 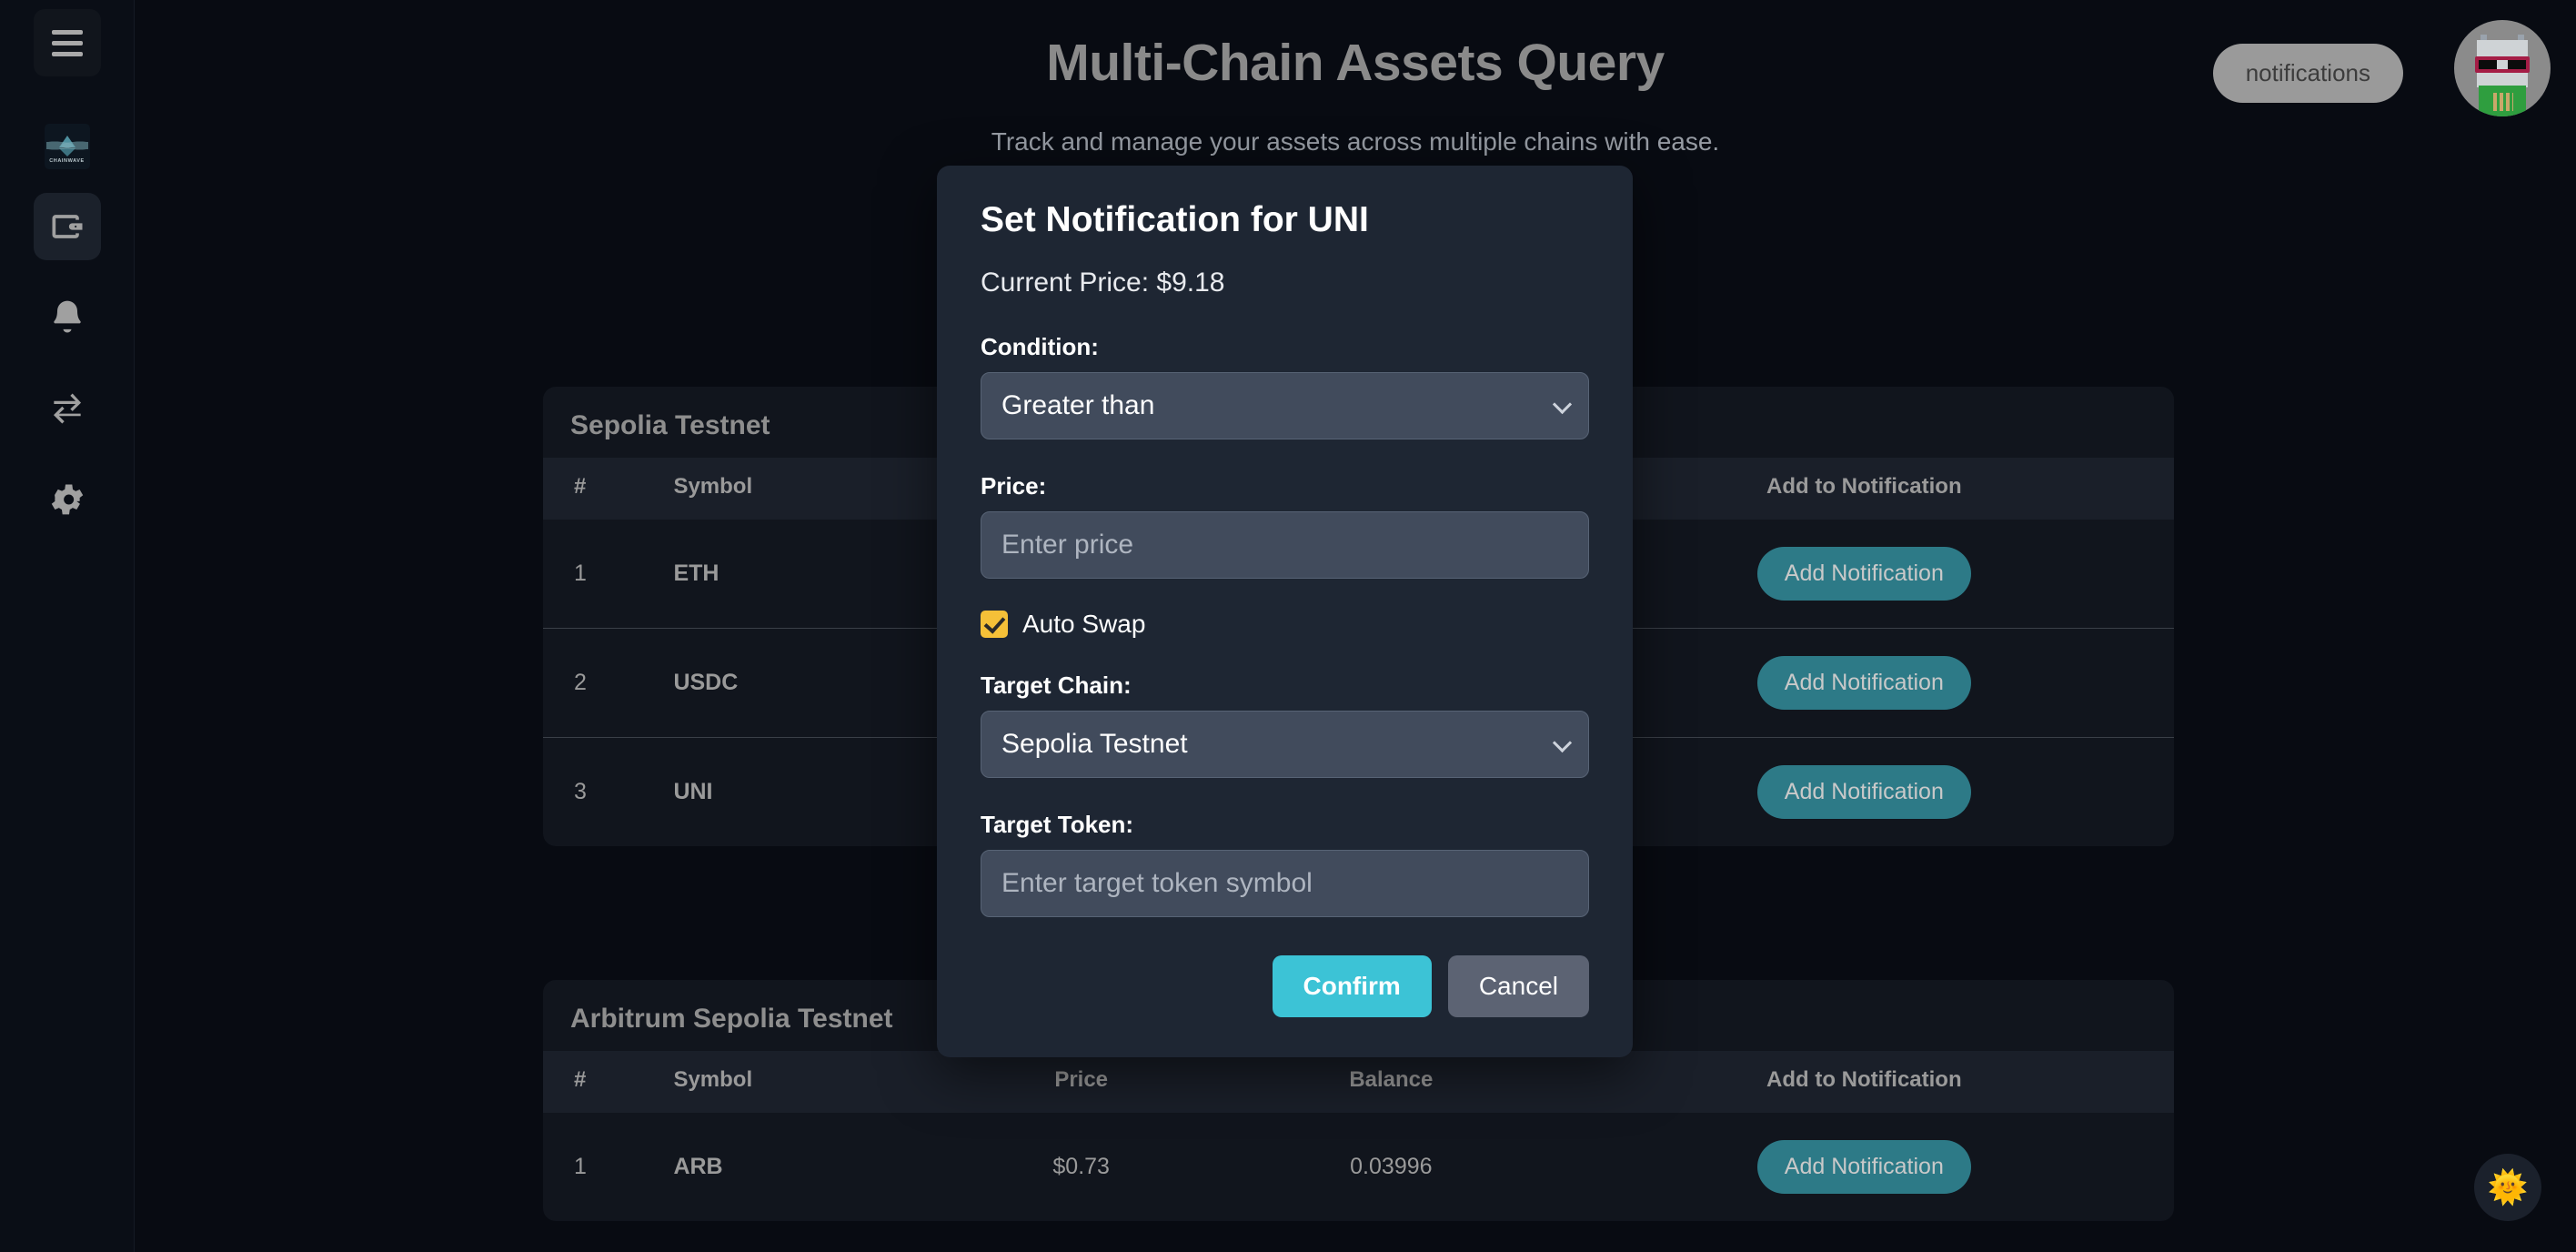 I want to click on avatar-lens-right, so click(x=2517, y=64).